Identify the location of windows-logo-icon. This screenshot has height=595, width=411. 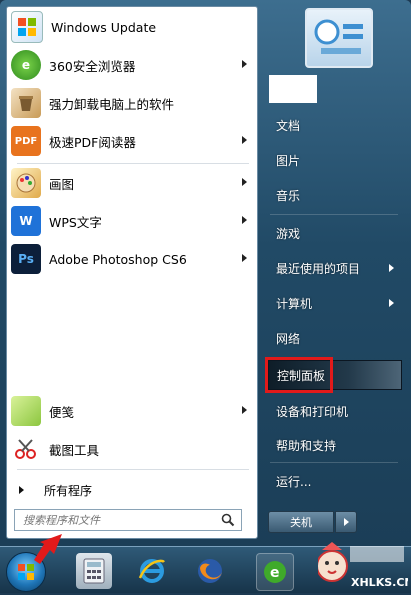
(26, 572).